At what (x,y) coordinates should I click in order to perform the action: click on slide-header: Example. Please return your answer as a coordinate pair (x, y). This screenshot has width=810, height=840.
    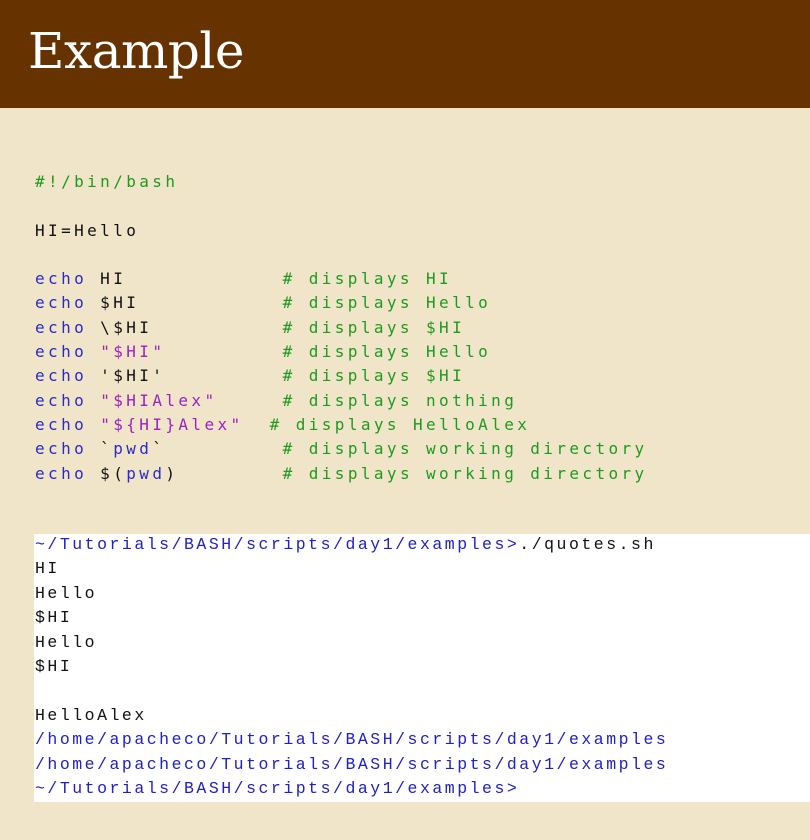
    Looking at the image, I should click on (405, 54).